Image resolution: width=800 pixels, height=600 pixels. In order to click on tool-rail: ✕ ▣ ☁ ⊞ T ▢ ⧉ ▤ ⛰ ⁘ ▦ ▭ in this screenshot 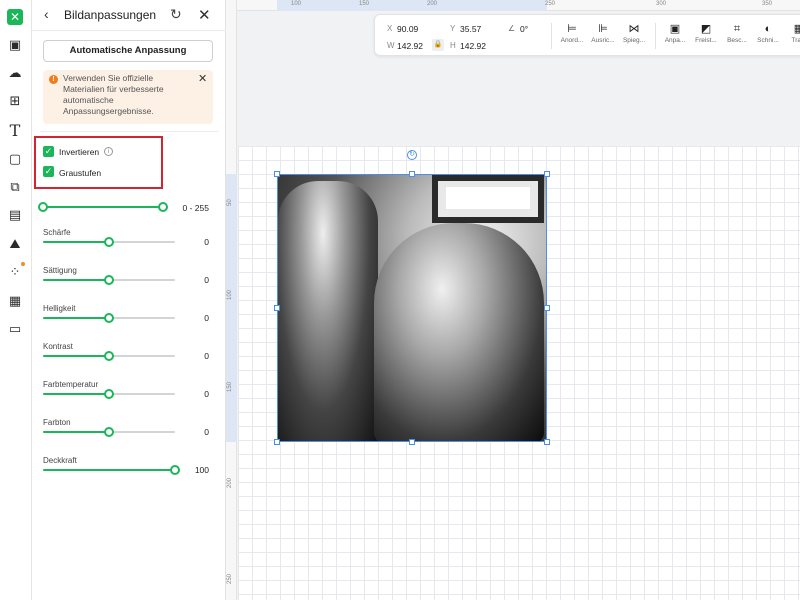, I will do `click(16, 300)`.